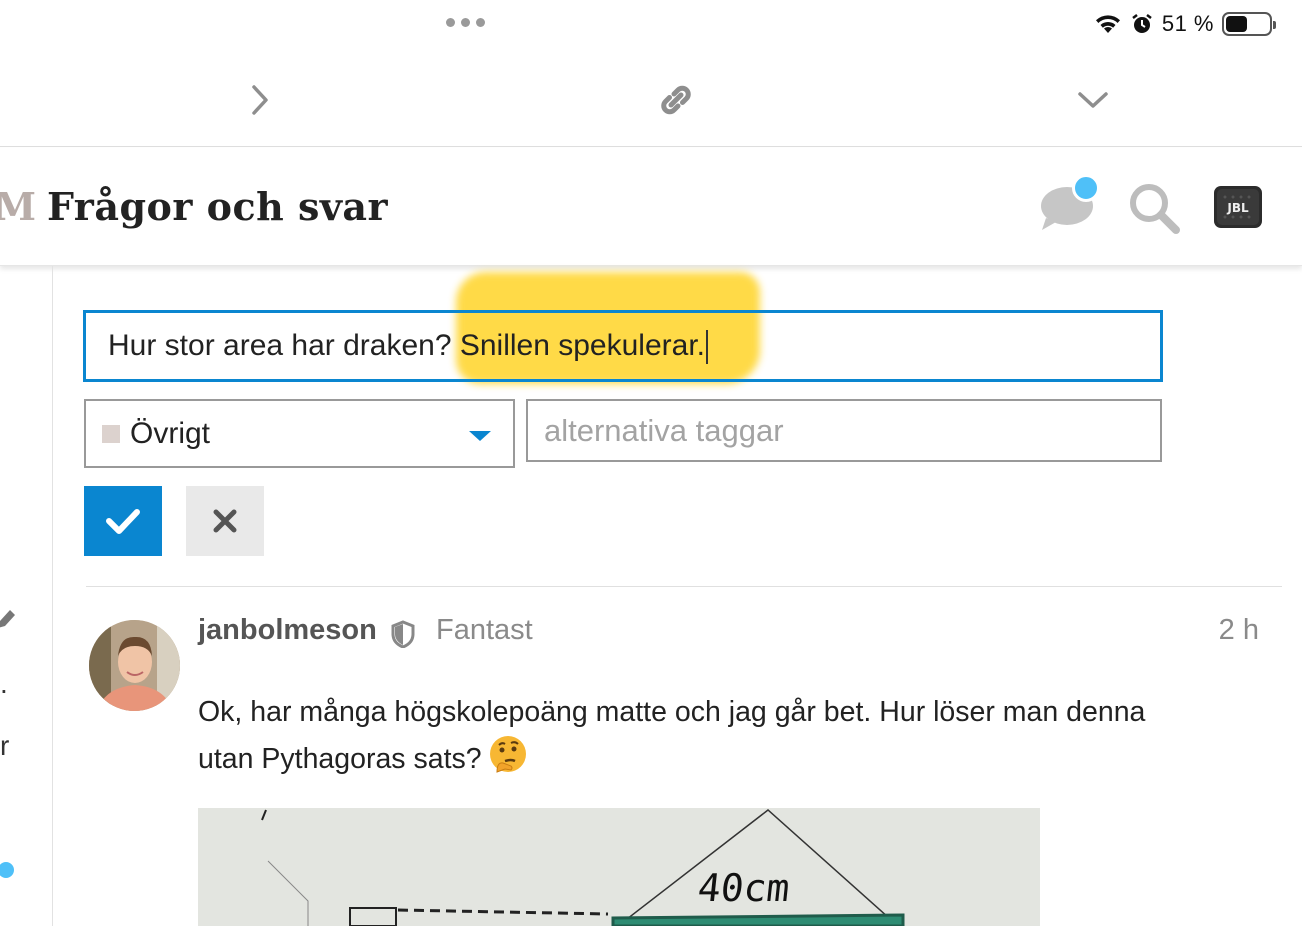 This screenshot has width=1302, height=926. I want to click on wifi-icon, so click(1107, 24).